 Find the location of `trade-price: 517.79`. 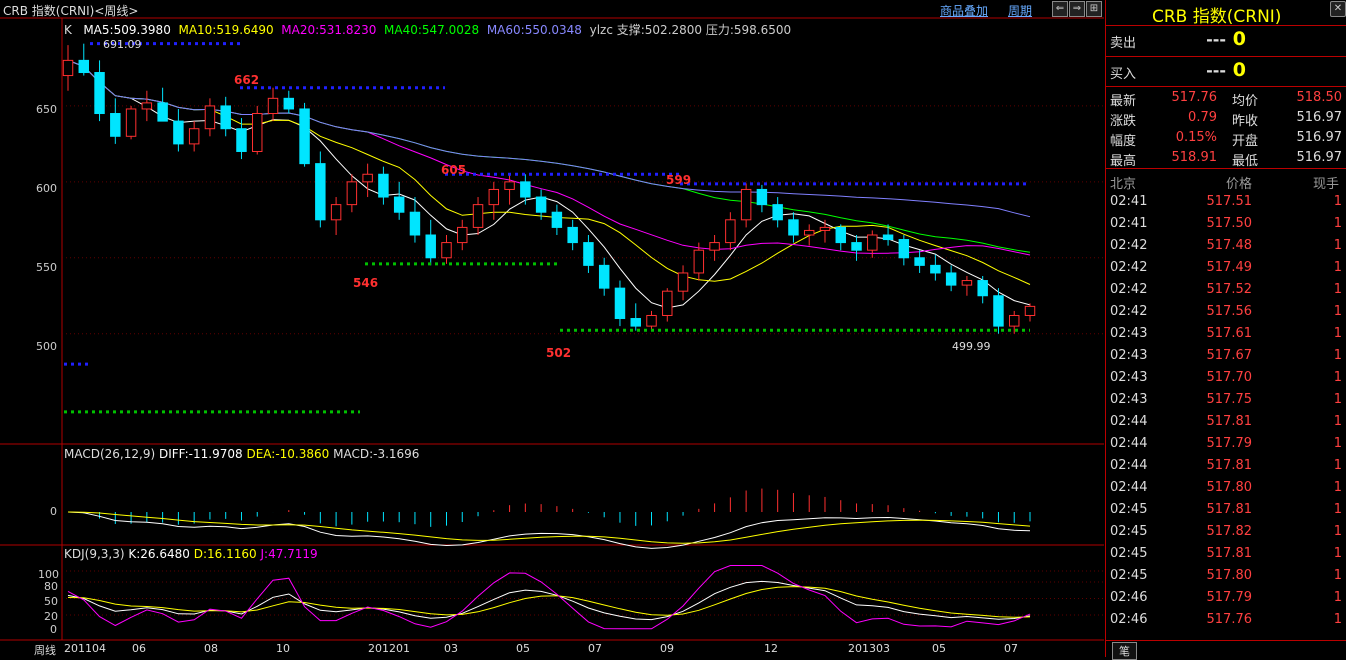

trade-price: 517.79 is located at coordinates (1229, 597).